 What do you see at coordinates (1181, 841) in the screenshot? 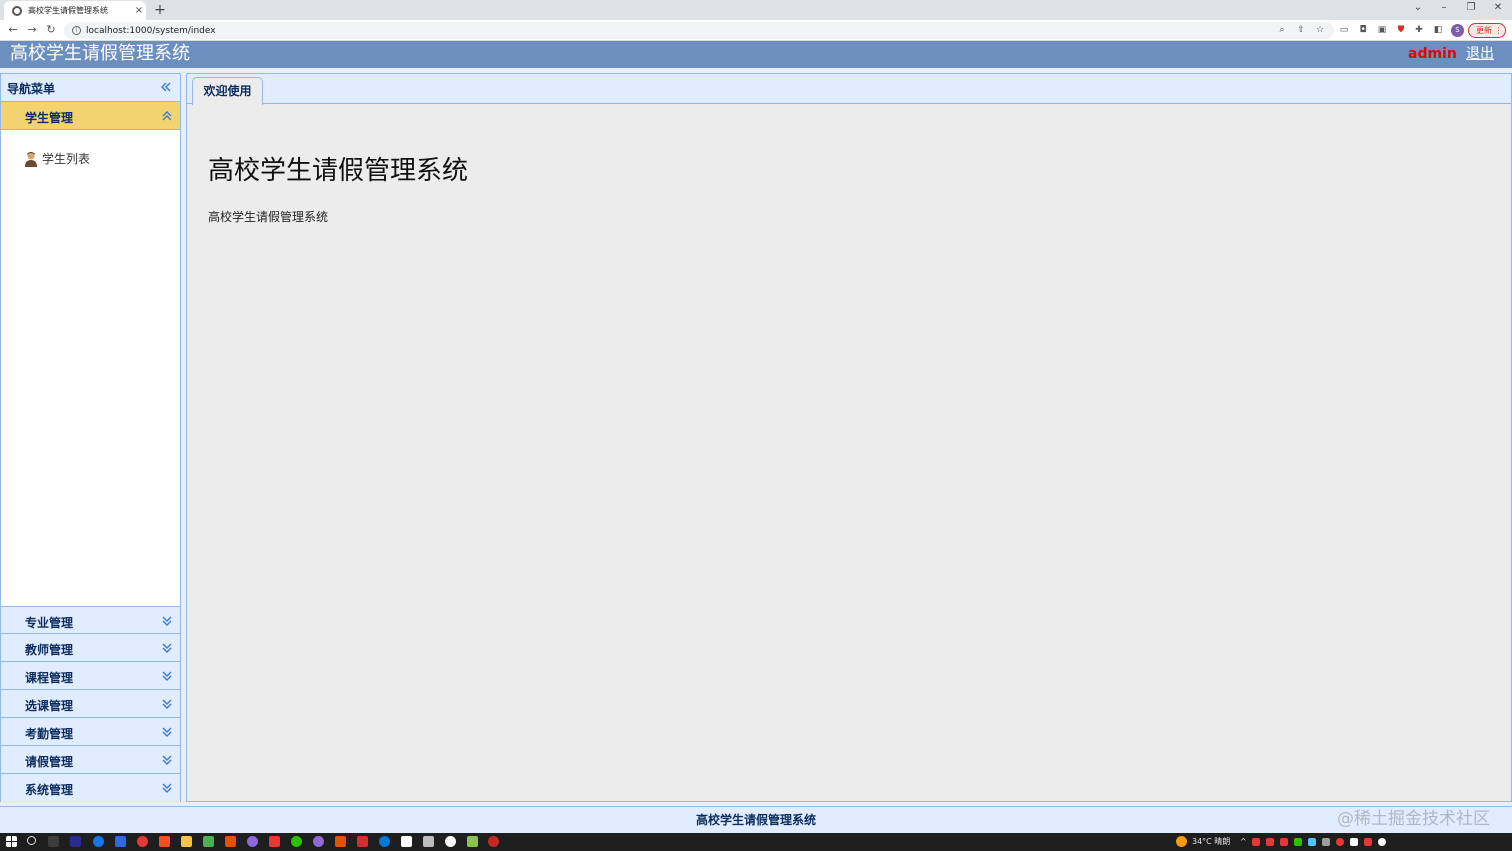
I see `weather-icon` at bounding box center [1181, 841].